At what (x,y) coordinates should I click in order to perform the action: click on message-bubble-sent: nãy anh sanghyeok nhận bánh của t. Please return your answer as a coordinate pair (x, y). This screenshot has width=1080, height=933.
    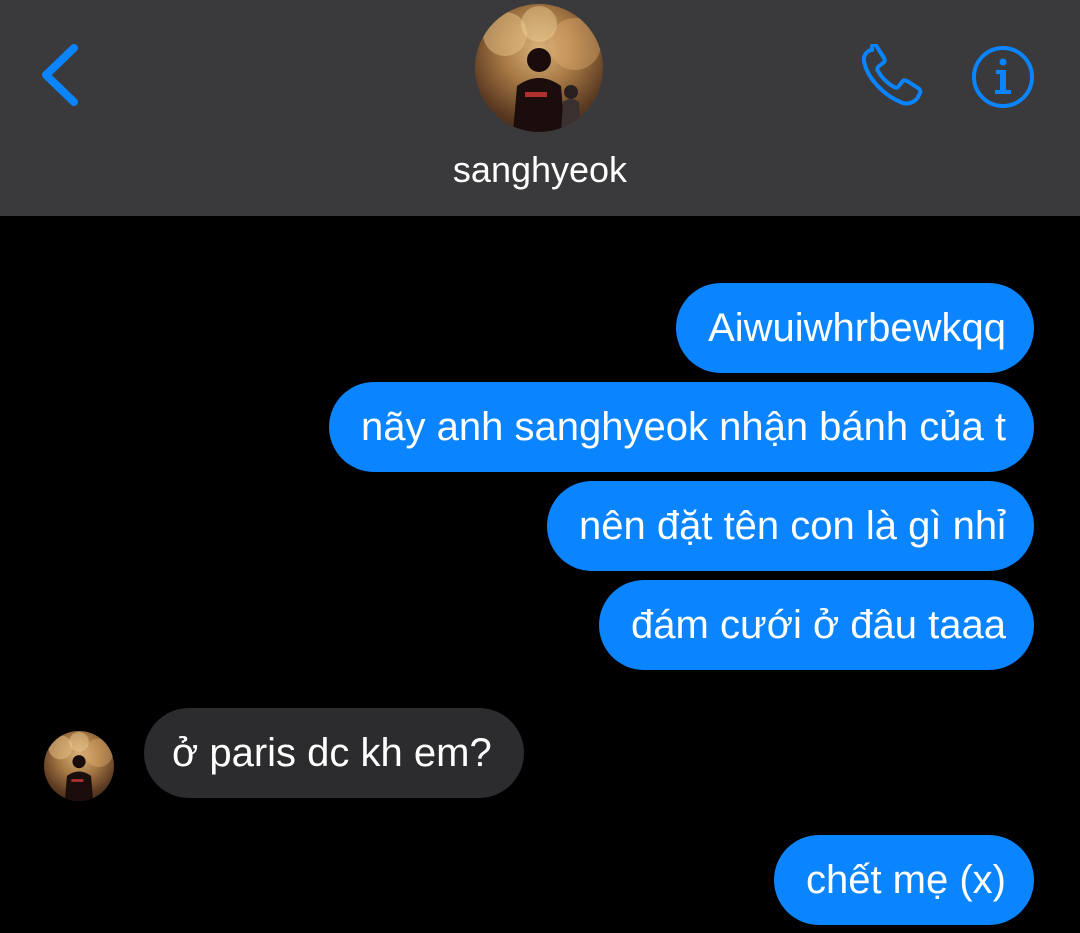
    Looking at the image, I should click on (681, 427).